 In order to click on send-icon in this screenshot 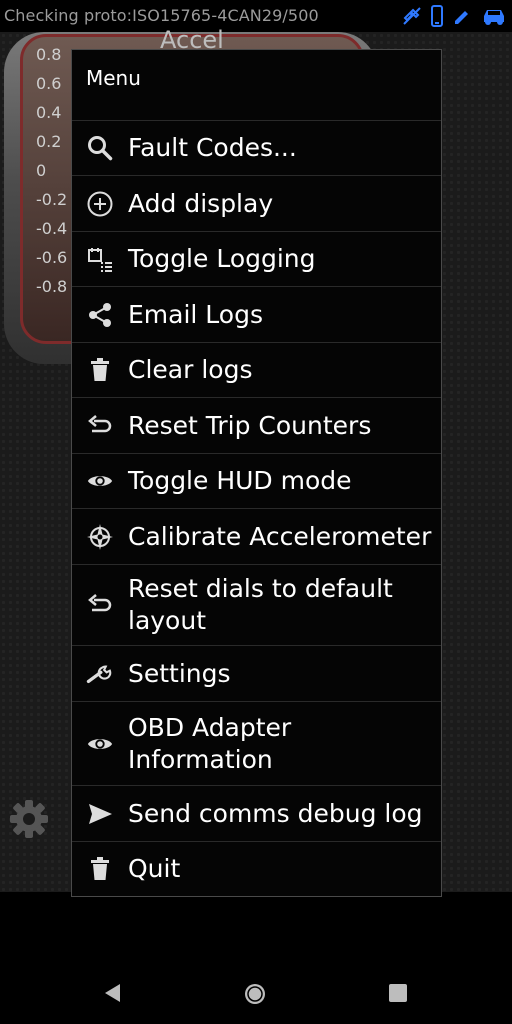, I will do `click(100, 814)`.